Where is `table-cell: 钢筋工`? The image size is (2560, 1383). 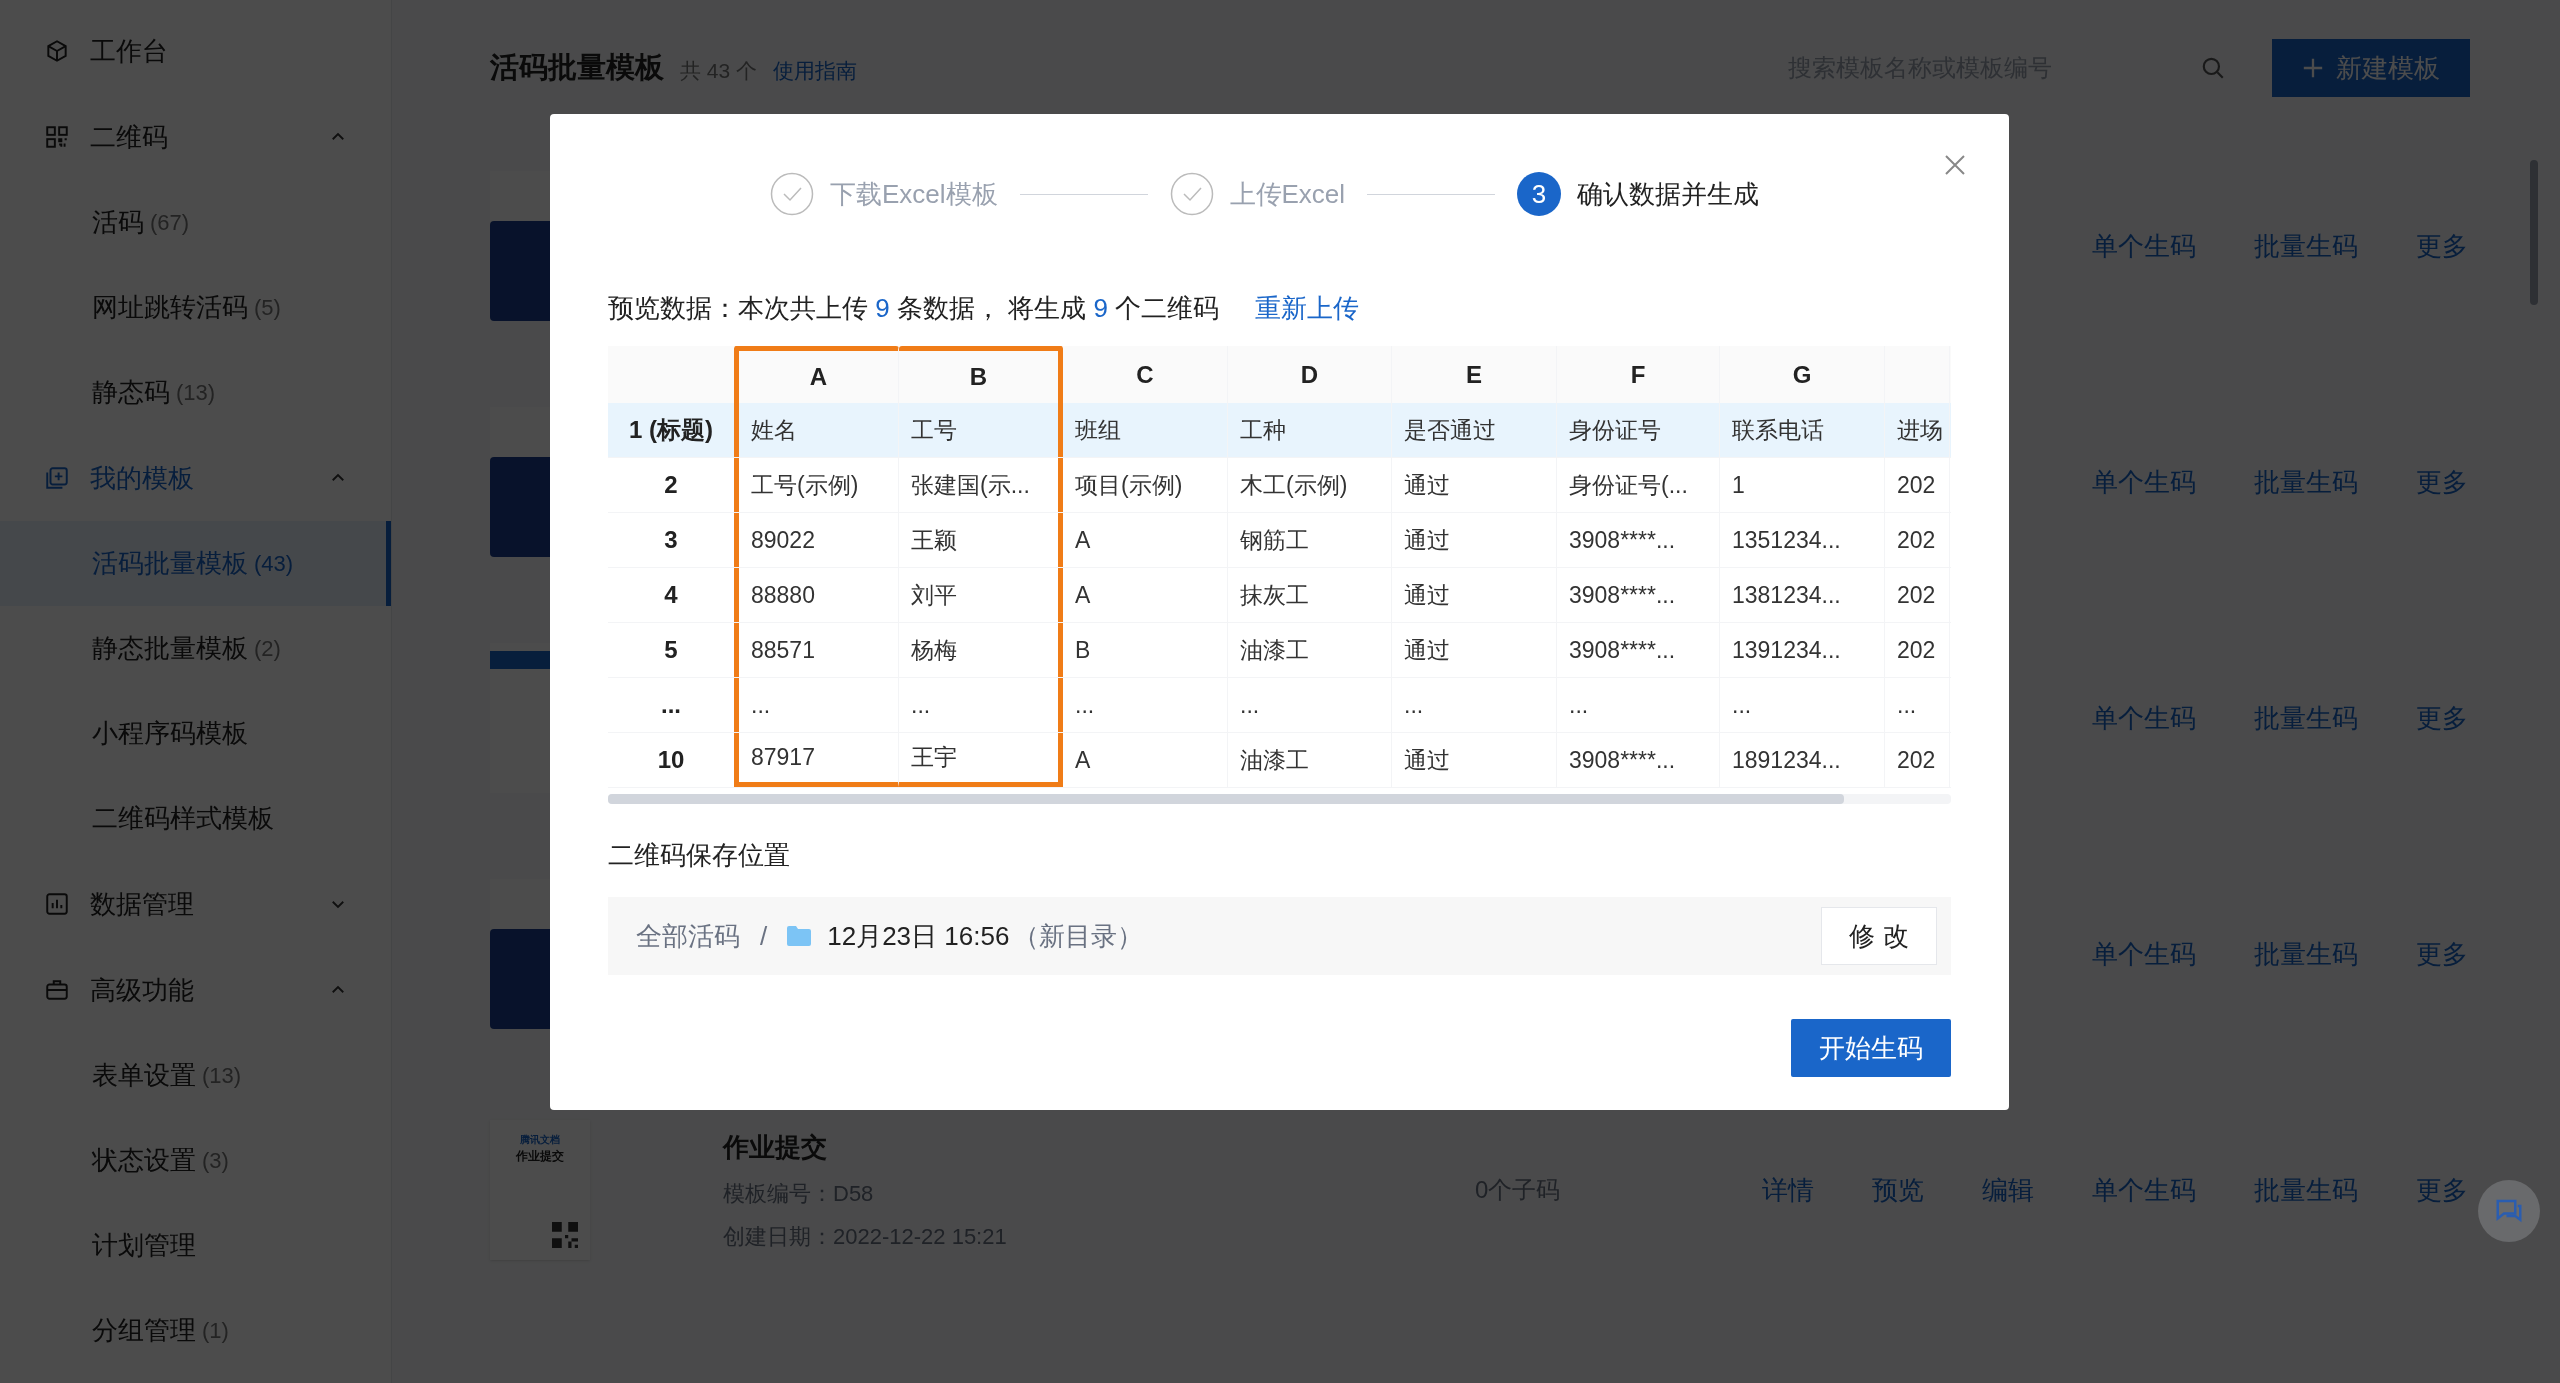
table-cell: 钢筋工 is located at coordinates (1310, 540).